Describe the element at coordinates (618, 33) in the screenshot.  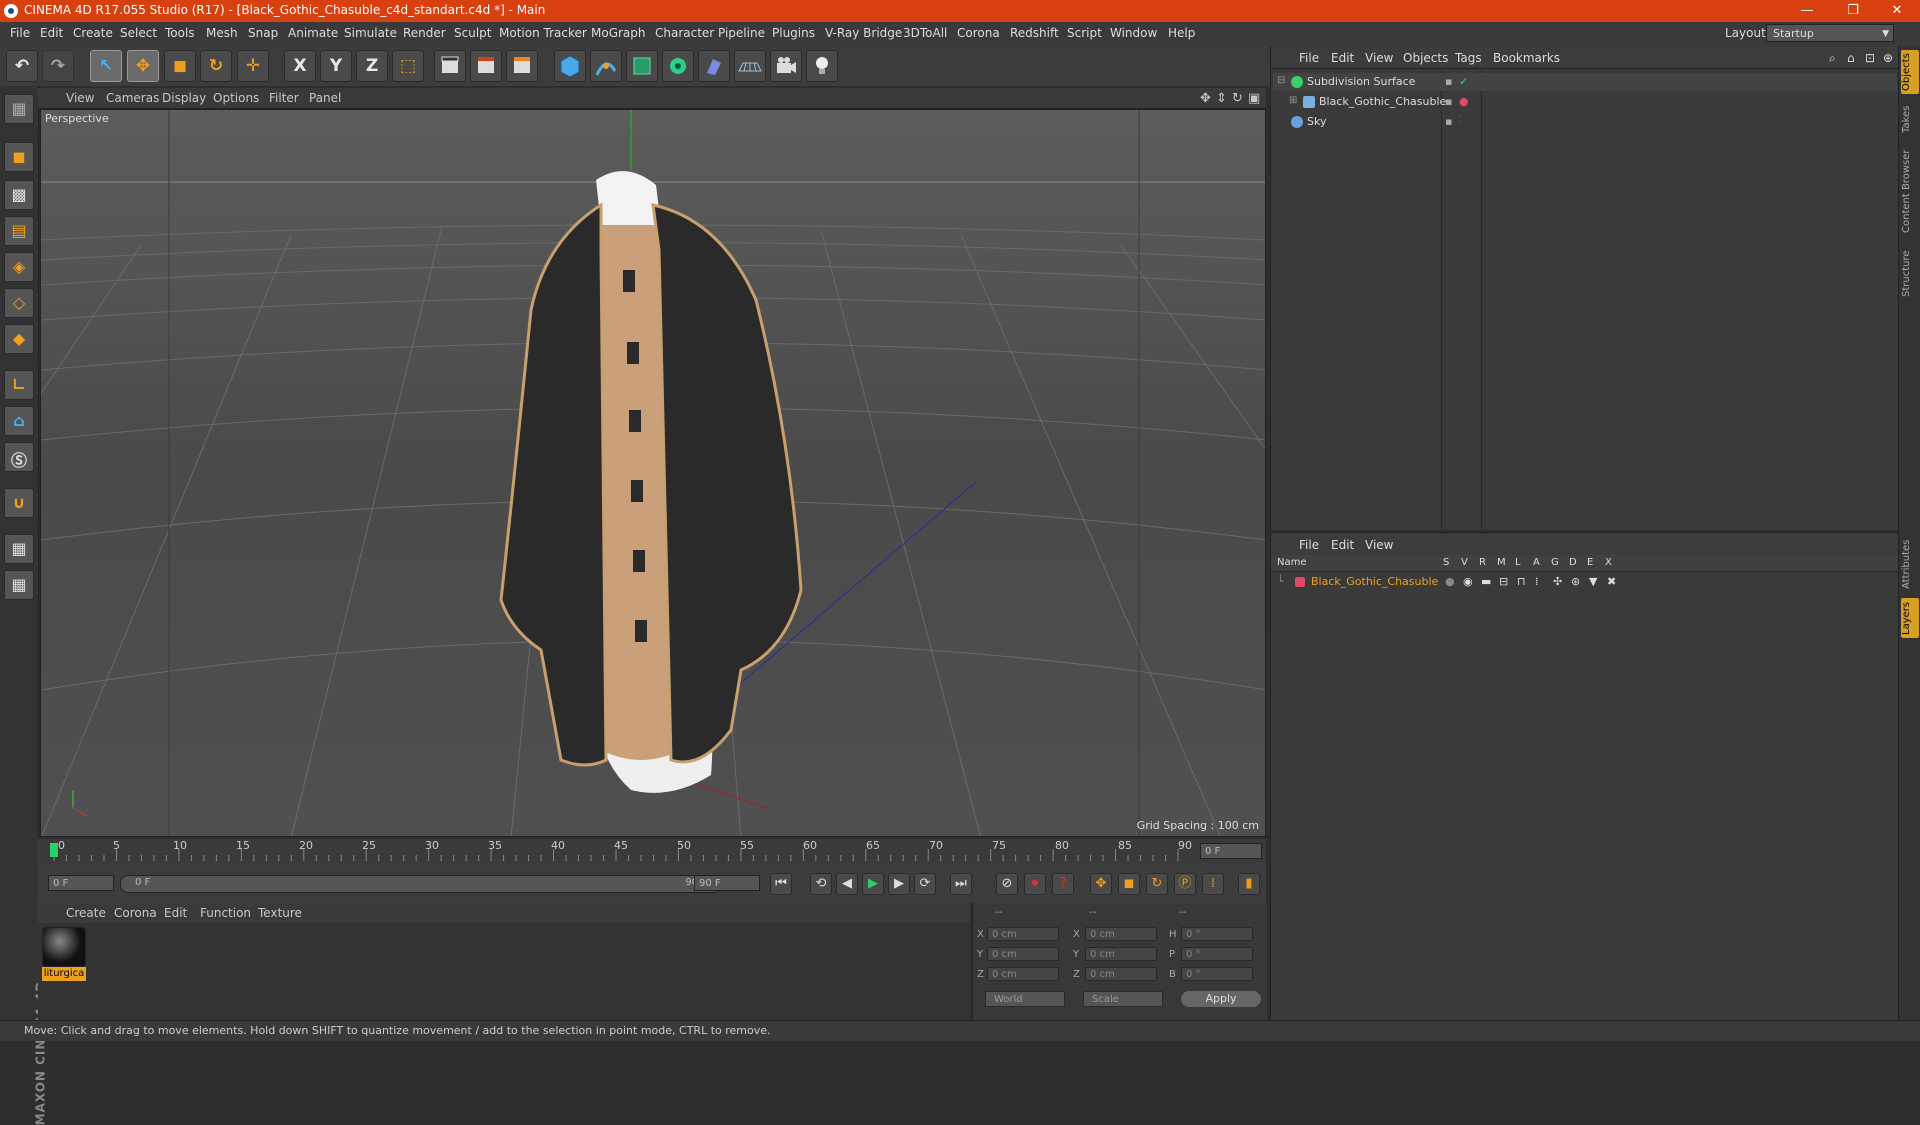
I see `menu-mograph: MoGraph` at that location.